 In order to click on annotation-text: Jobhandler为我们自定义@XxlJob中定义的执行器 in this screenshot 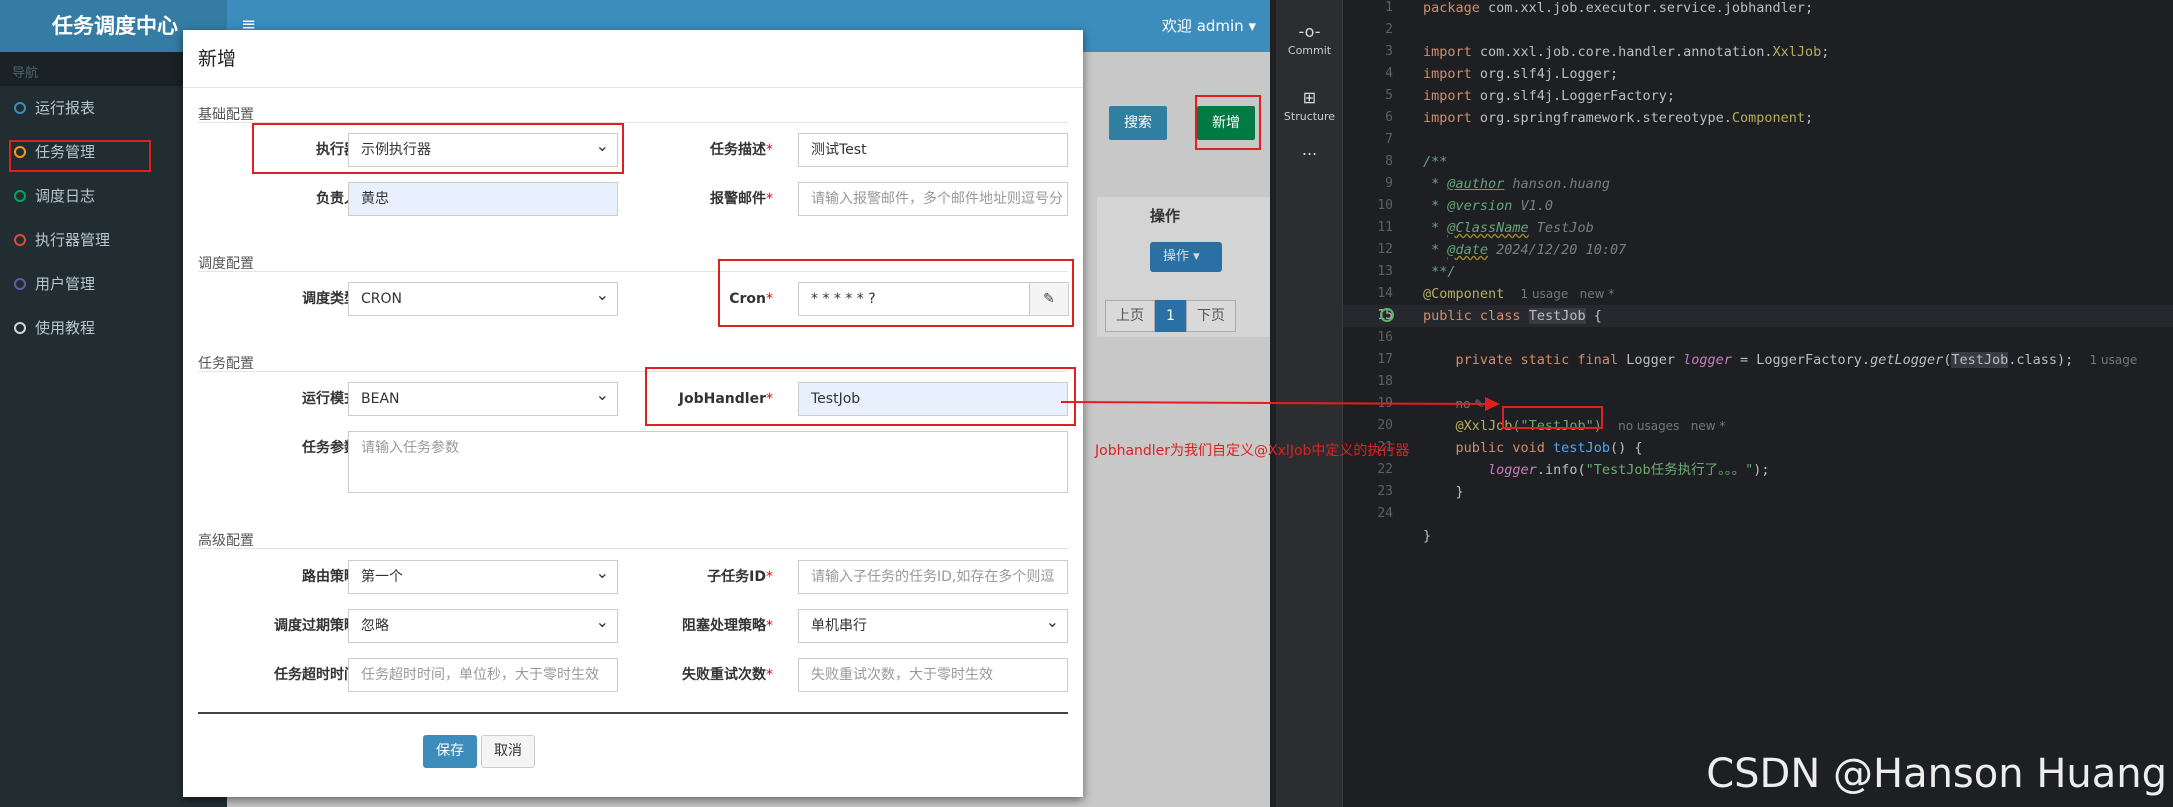, I will do `click(1252, 451)`.